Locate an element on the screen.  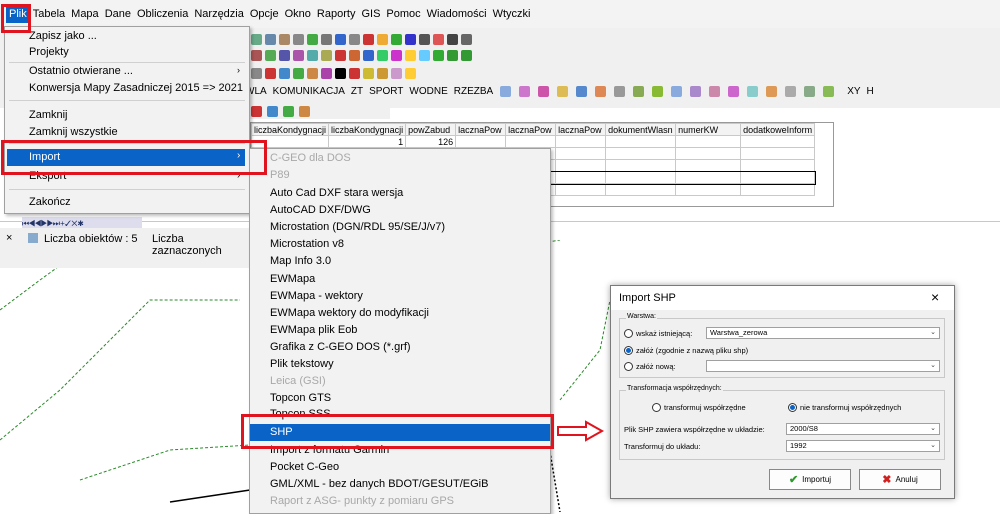
import-item: EWMapa wektory do modyfikacji is located at coordinates (349, 313).